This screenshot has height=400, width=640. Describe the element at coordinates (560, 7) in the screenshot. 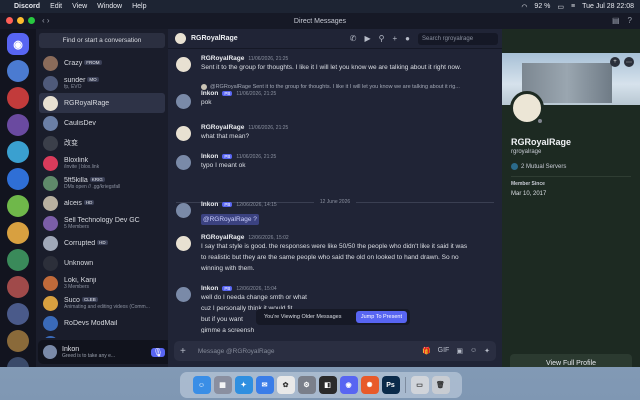

I see `battery-icon: ▭` at that location.